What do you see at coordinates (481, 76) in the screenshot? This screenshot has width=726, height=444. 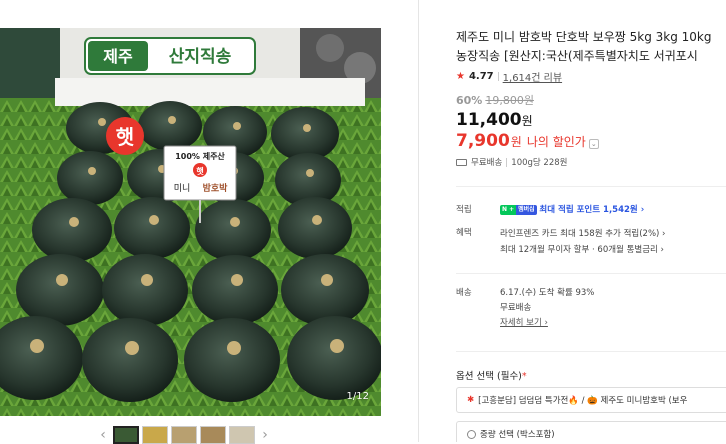 I see `rating-score: 4.77` at bounding box center [481, 76].